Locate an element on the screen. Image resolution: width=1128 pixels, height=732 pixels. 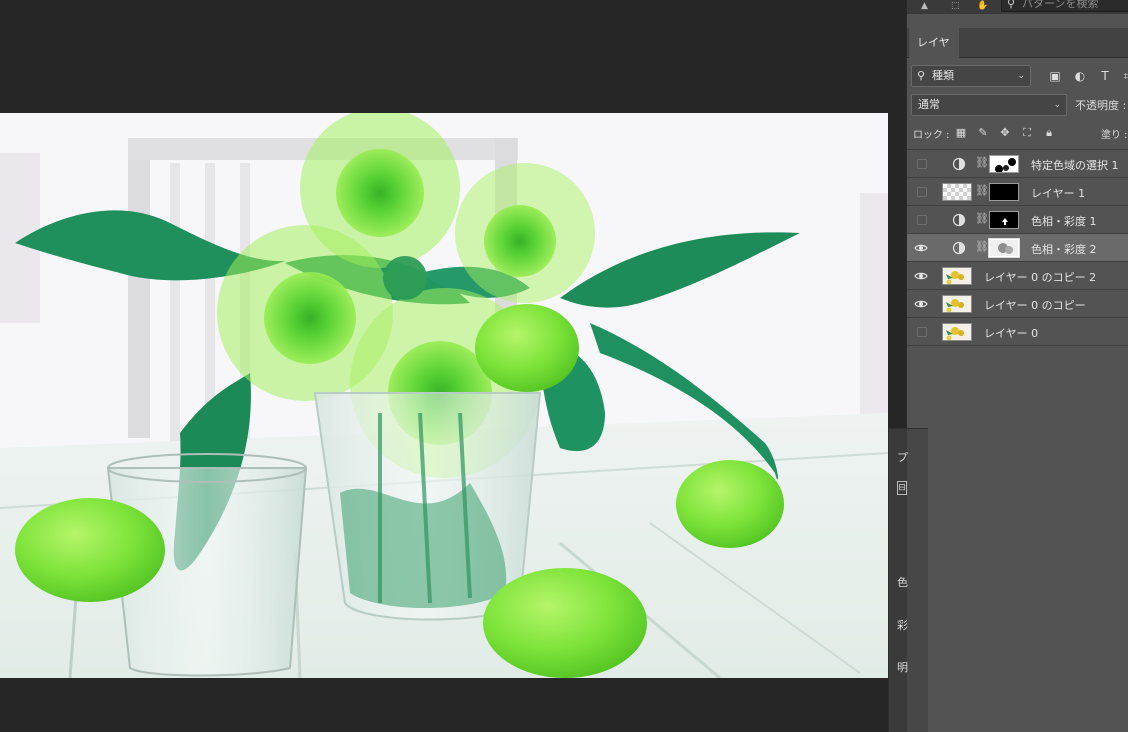
layer-row: レイヤー 0 のコピー is located at coordinates (1017, 304).